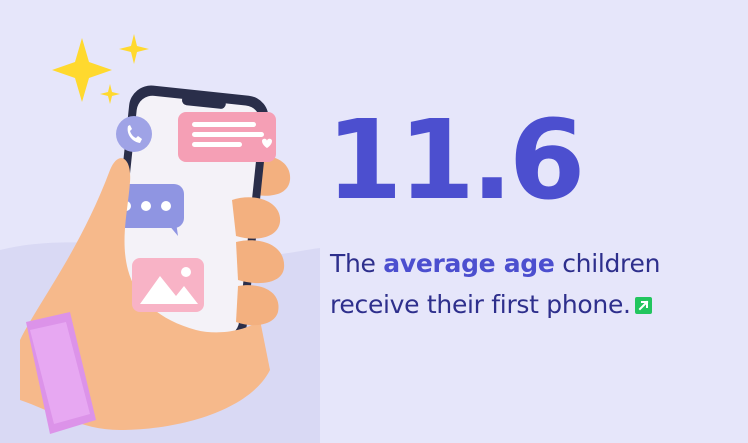 The height and width of the screenshot is (443, 748). What do you see at coordinates (455, 160) in the screenshot?
I see `stat-value: 11.6` at bounding box center [455, 160].